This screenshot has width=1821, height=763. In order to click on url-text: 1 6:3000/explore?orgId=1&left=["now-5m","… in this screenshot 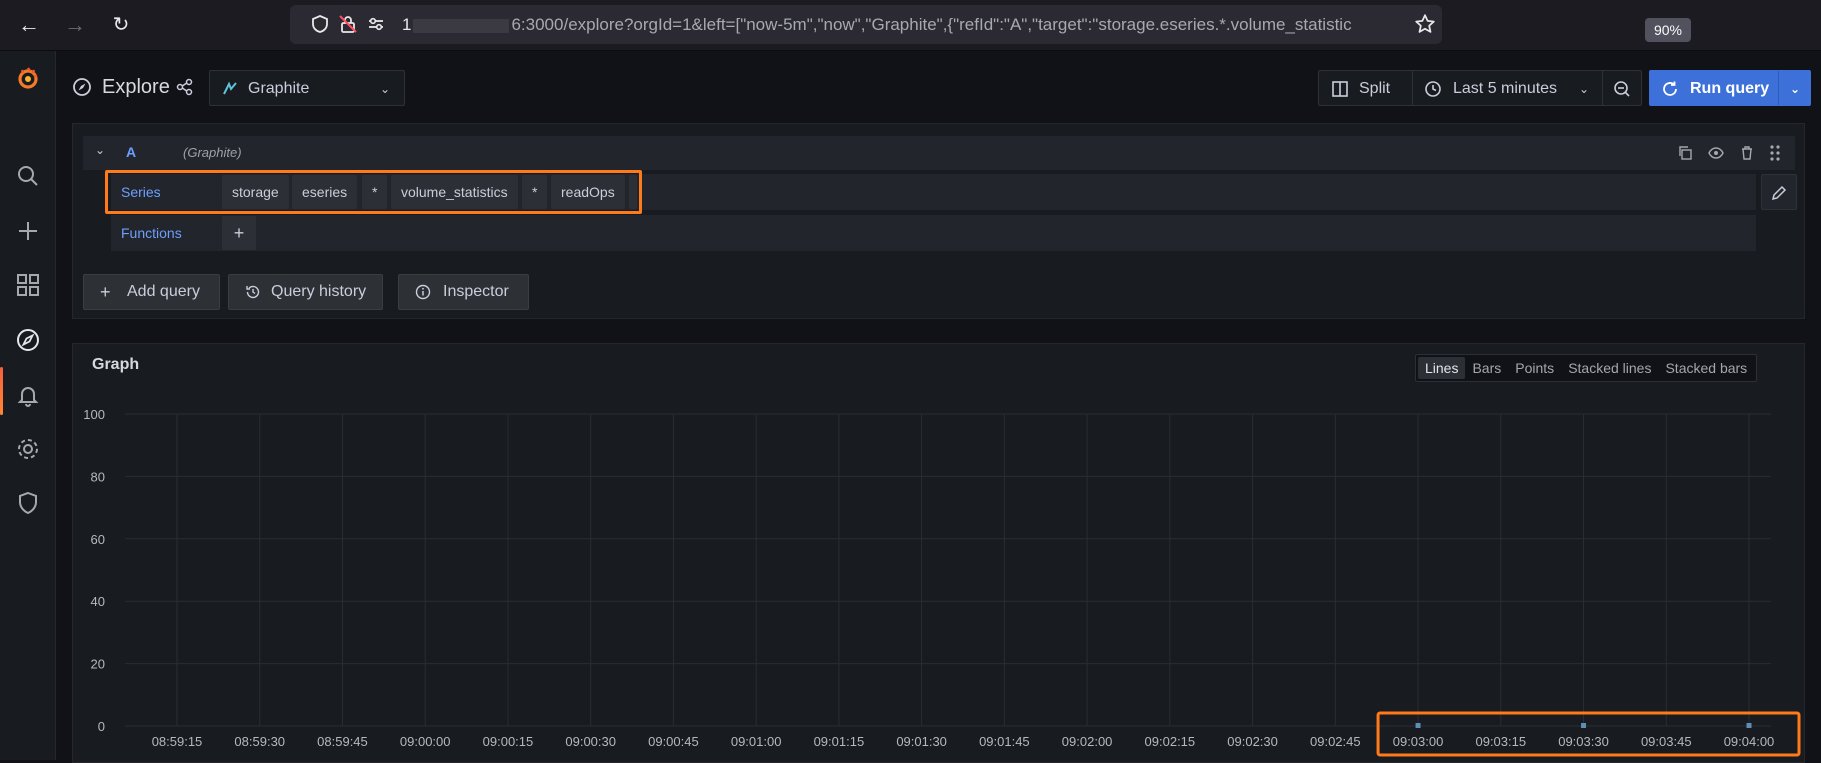, I will do `click(917, 25)`.